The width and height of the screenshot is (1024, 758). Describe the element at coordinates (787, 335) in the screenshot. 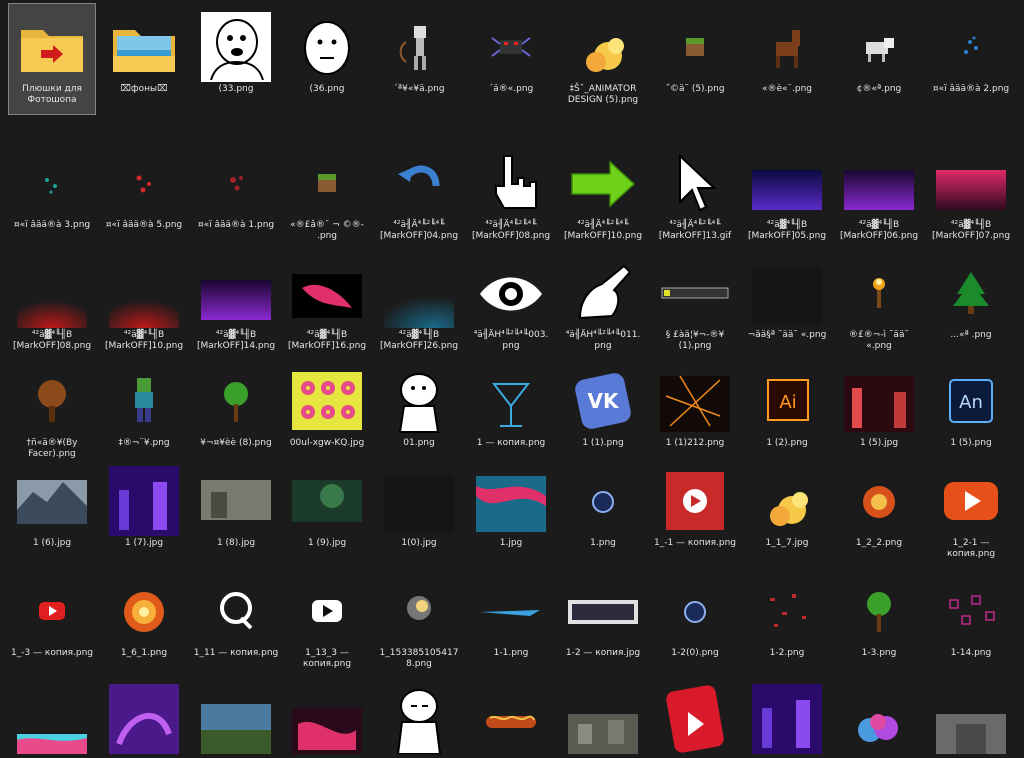

I see `file-name: ¬ää§ª ˜ää˜ «.png` at that location.